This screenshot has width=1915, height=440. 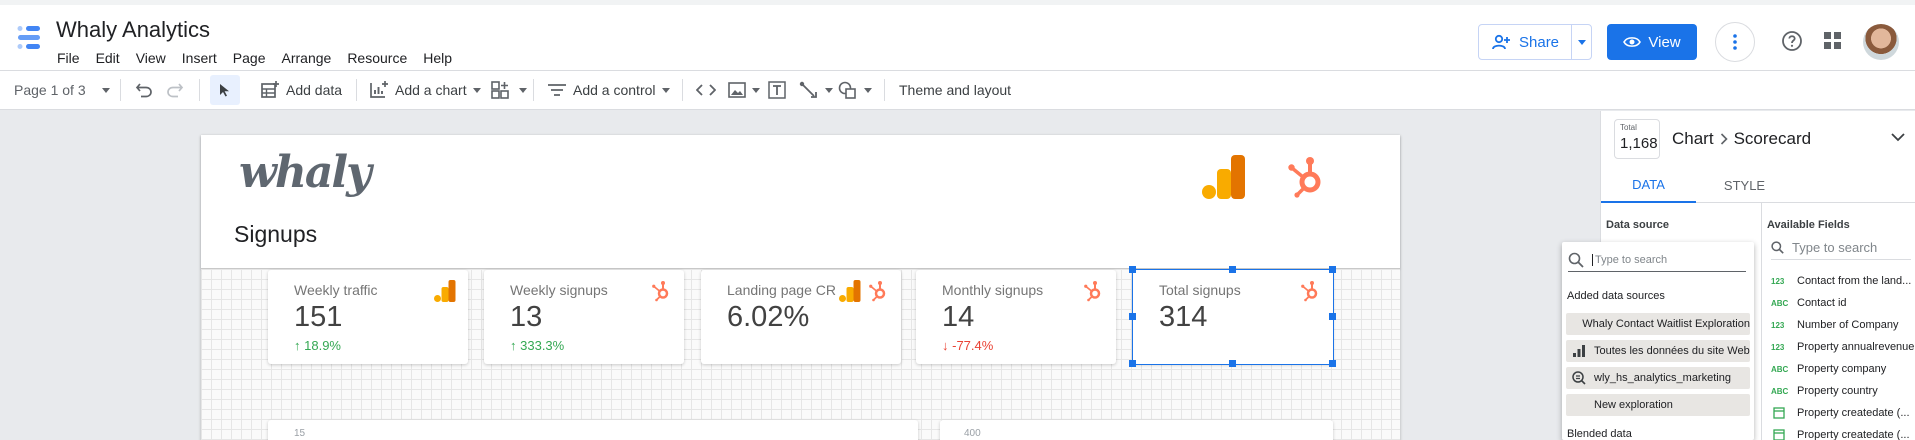 I want to click on menu-view: View, so click(x=155, y=58).